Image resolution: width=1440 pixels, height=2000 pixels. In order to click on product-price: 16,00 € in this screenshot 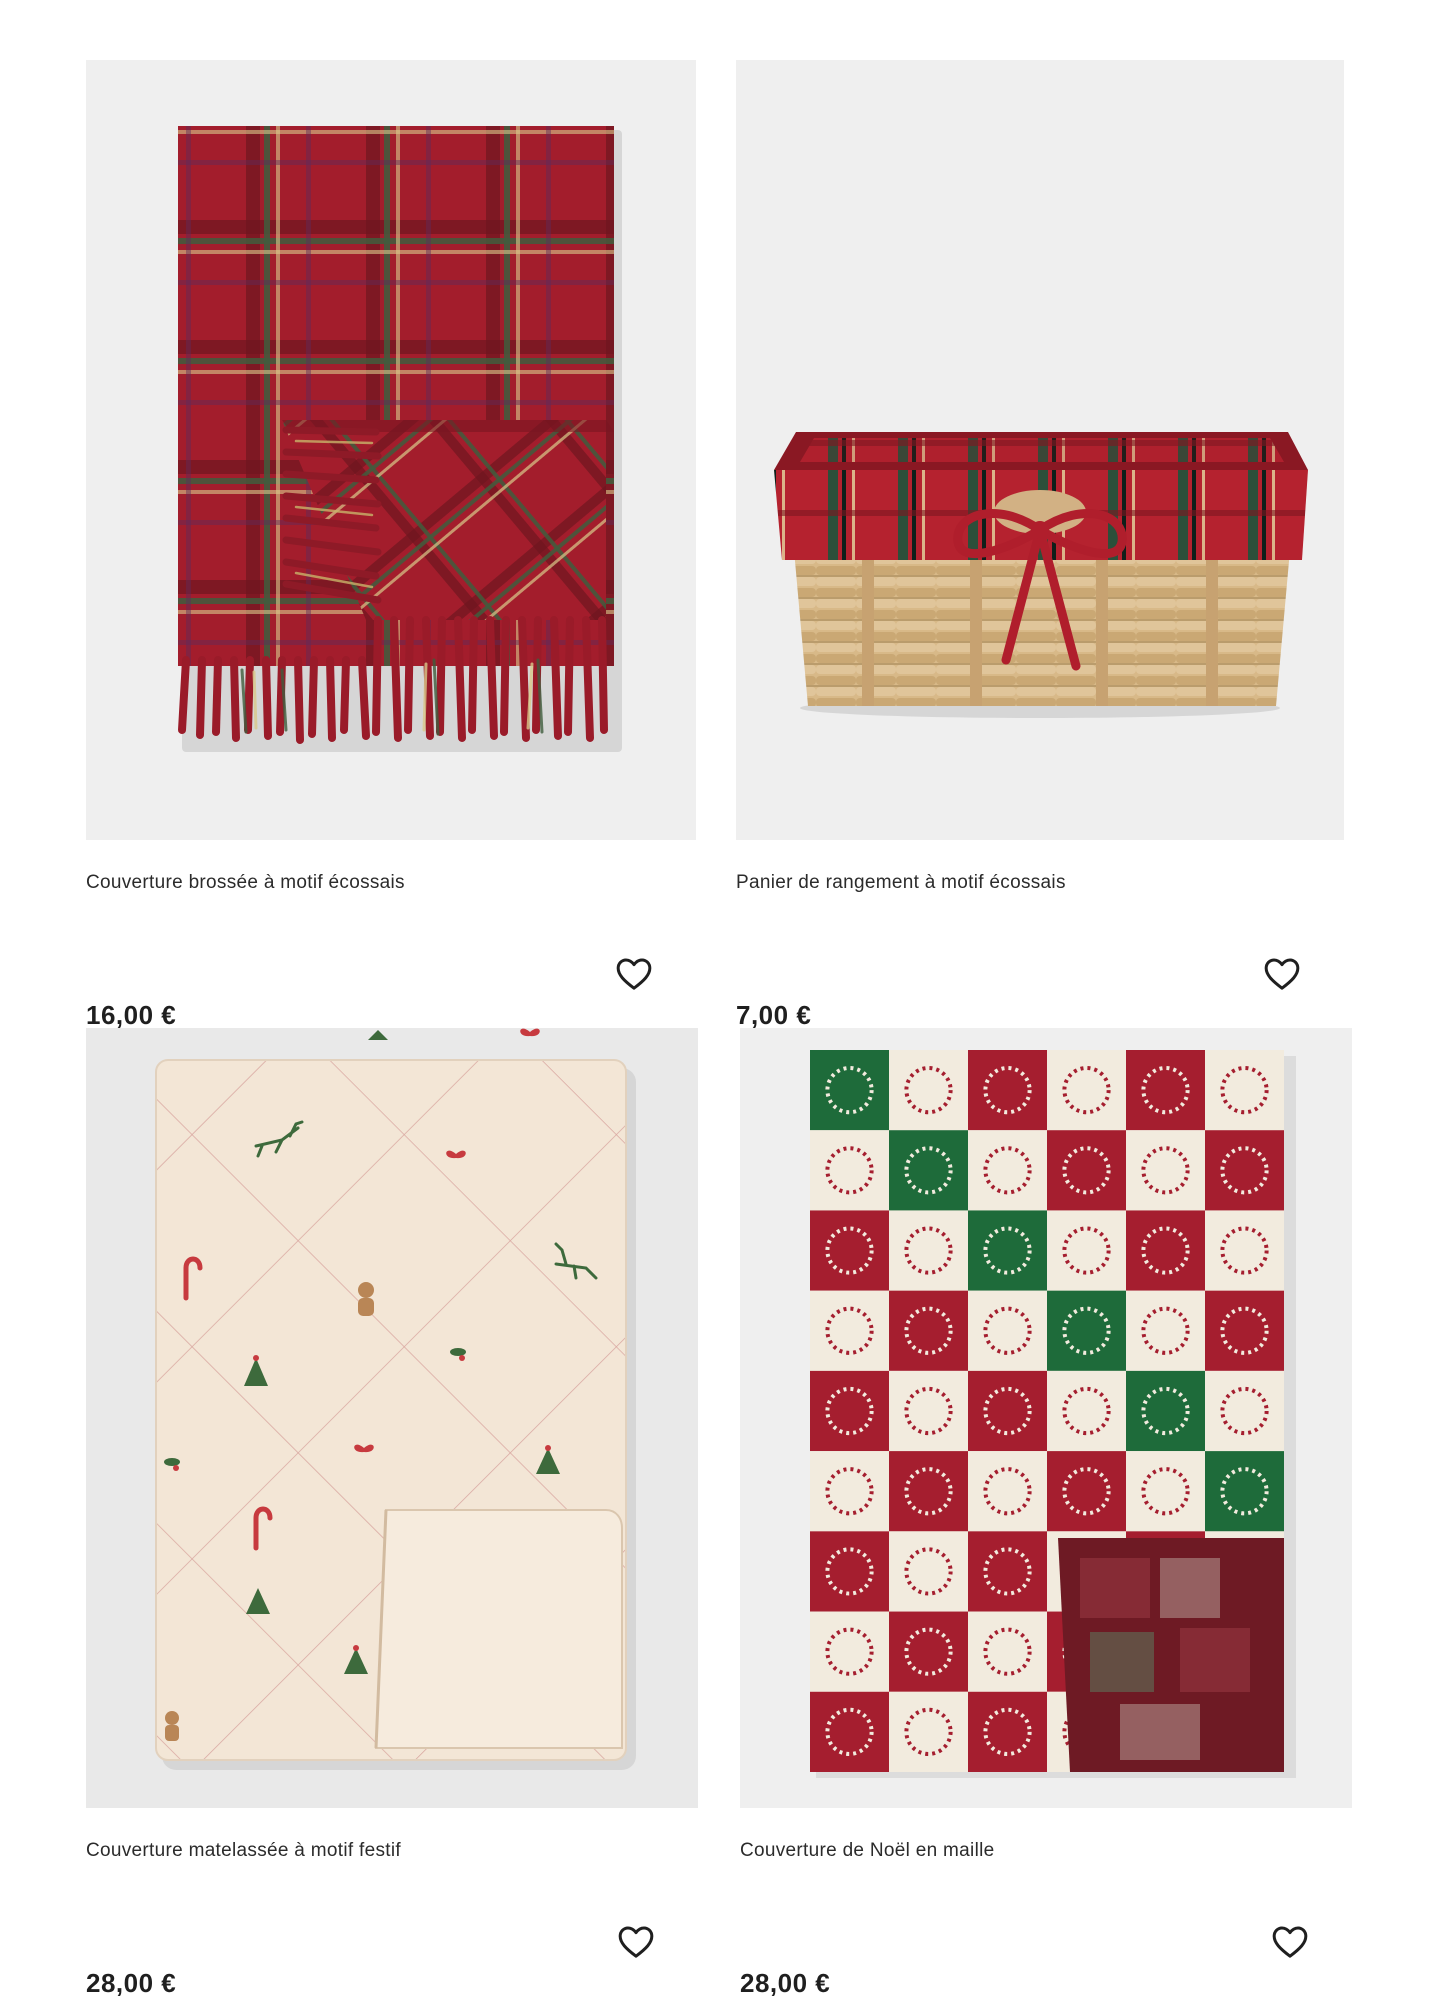, I will do `click(131, 1015)`.